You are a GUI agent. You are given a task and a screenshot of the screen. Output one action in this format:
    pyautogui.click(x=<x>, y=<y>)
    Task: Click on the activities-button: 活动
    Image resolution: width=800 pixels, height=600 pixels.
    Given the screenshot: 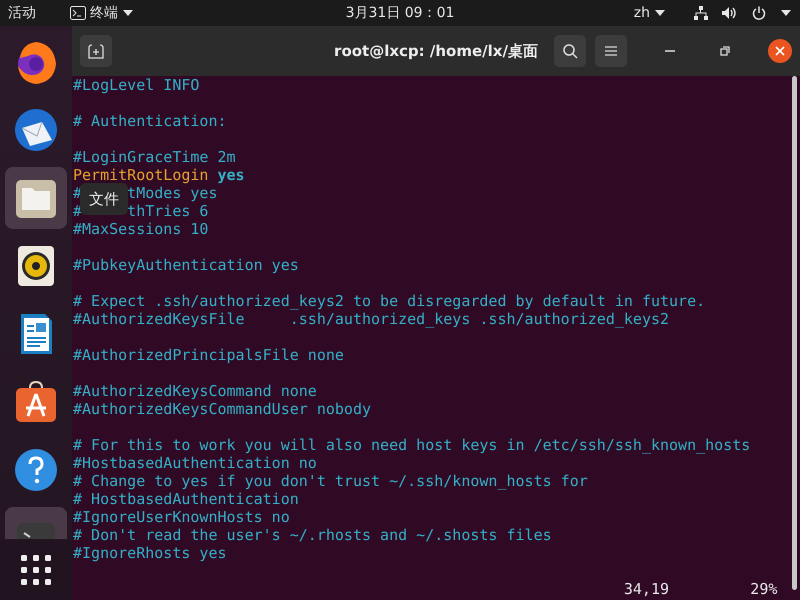 What is the action you would take?
    pyautogui.click(x=22, y=13)
    